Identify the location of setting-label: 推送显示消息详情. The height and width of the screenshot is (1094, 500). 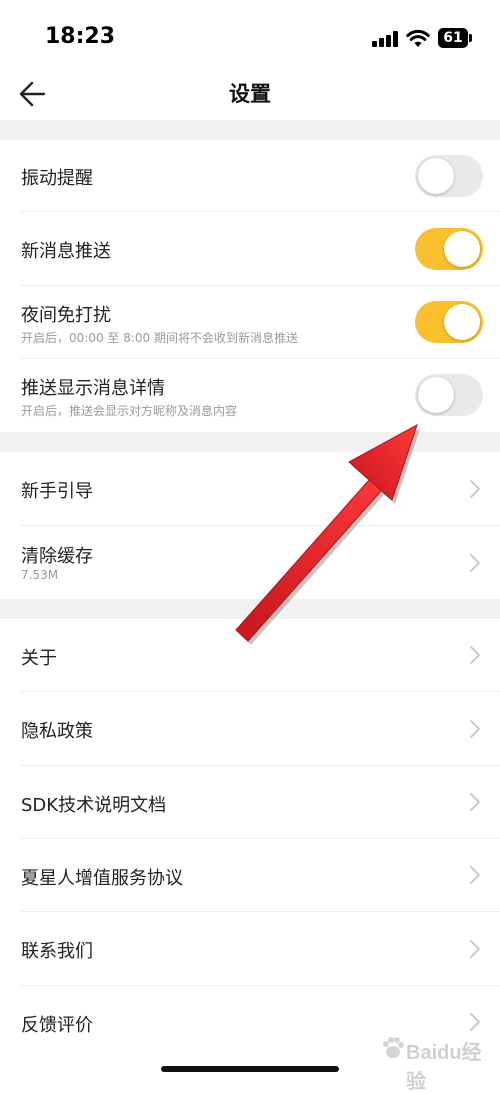
(93, 388).